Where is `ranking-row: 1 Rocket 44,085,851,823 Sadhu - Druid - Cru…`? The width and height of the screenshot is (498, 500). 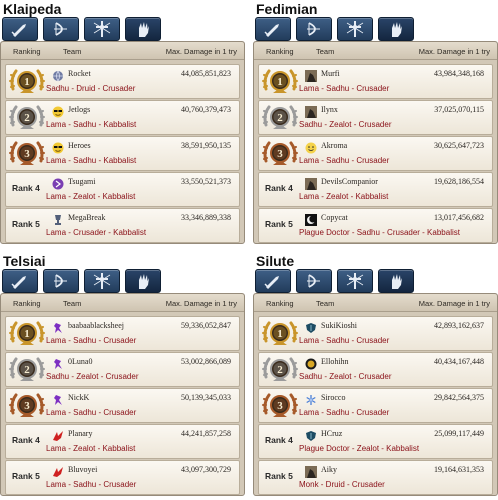
ranking-row: 1 Rocket 44,085,851,823 Sadhu - Druid - Cru… is located at coordinates (122, 81).